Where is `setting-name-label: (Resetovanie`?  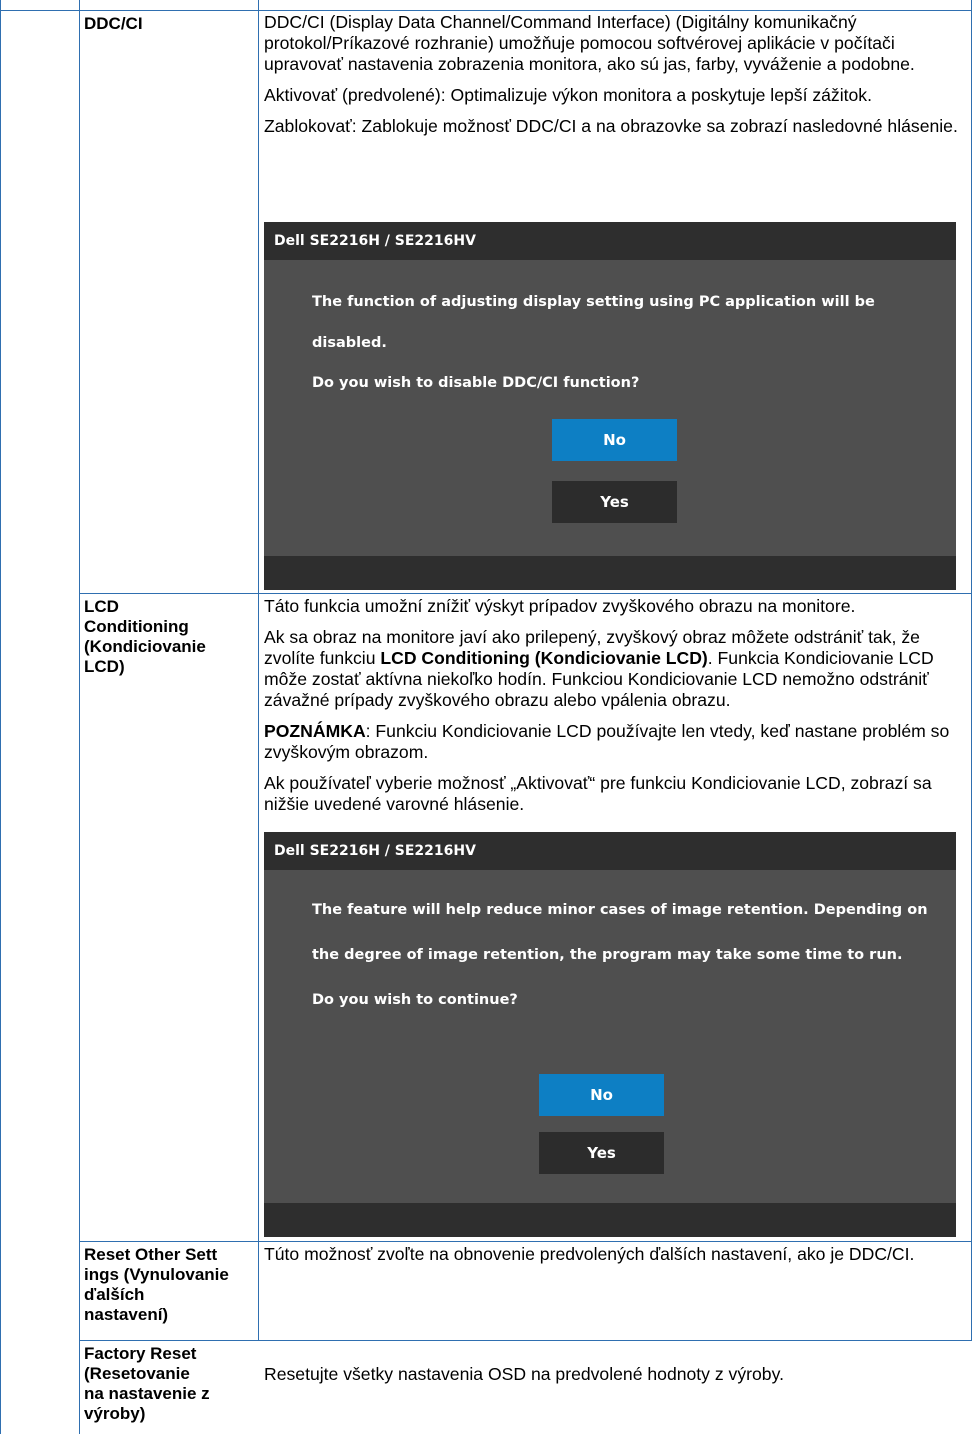
setting-name-label: (Resetovanie is located at coordinates (137, 1373).